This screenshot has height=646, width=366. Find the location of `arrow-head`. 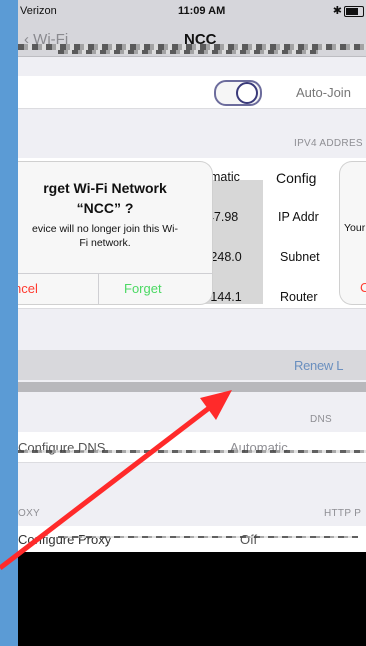

arrow-head is located at coordinates (216, 405).